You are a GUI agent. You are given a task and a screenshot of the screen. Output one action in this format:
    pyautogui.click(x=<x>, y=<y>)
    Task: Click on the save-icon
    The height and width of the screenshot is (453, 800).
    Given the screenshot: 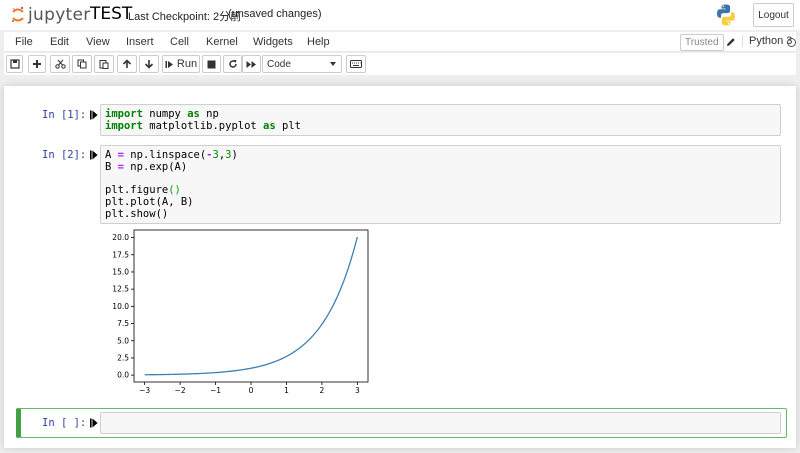 What is the action you would take?
    pyautogui.click(x=14, y=64)
    